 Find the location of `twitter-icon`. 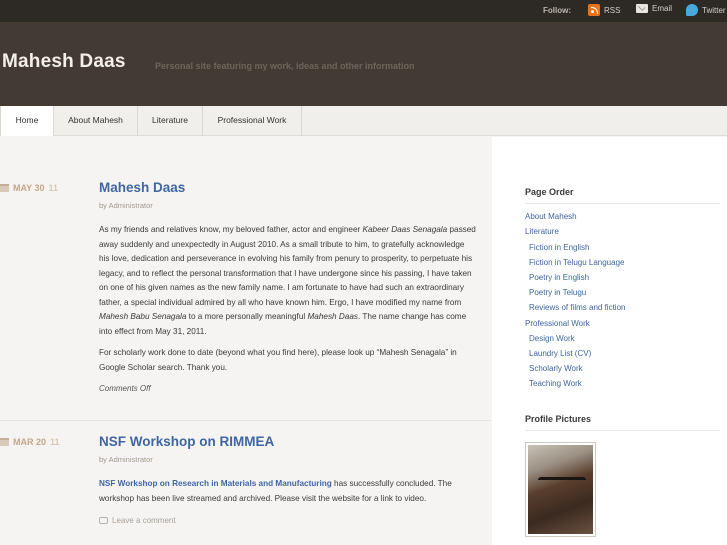

twitter-icon is located at coordinates (692, 10).